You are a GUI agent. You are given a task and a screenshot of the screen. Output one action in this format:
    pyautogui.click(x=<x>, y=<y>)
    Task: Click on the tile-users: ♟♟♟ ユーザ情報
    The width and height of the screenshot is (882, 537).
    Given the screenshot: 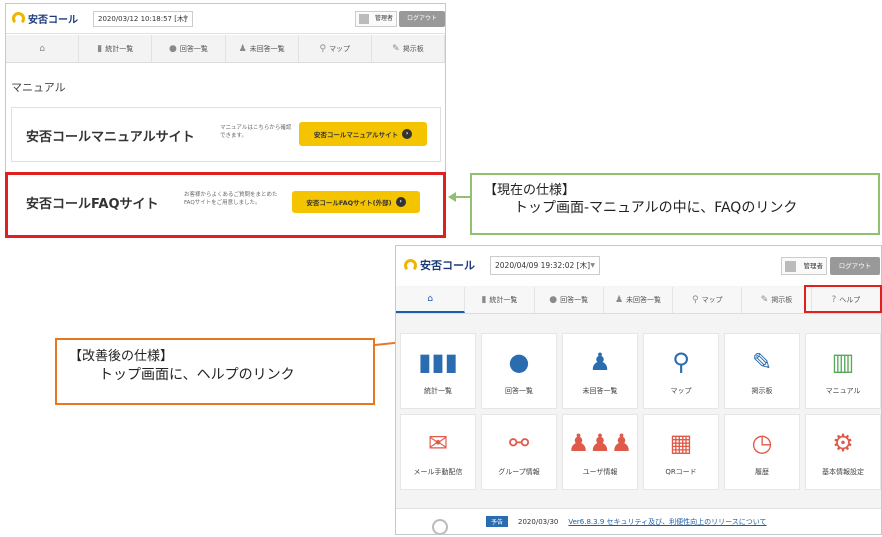 What is the action you would take?
    pyautogui.click(x=600, y=452)
    